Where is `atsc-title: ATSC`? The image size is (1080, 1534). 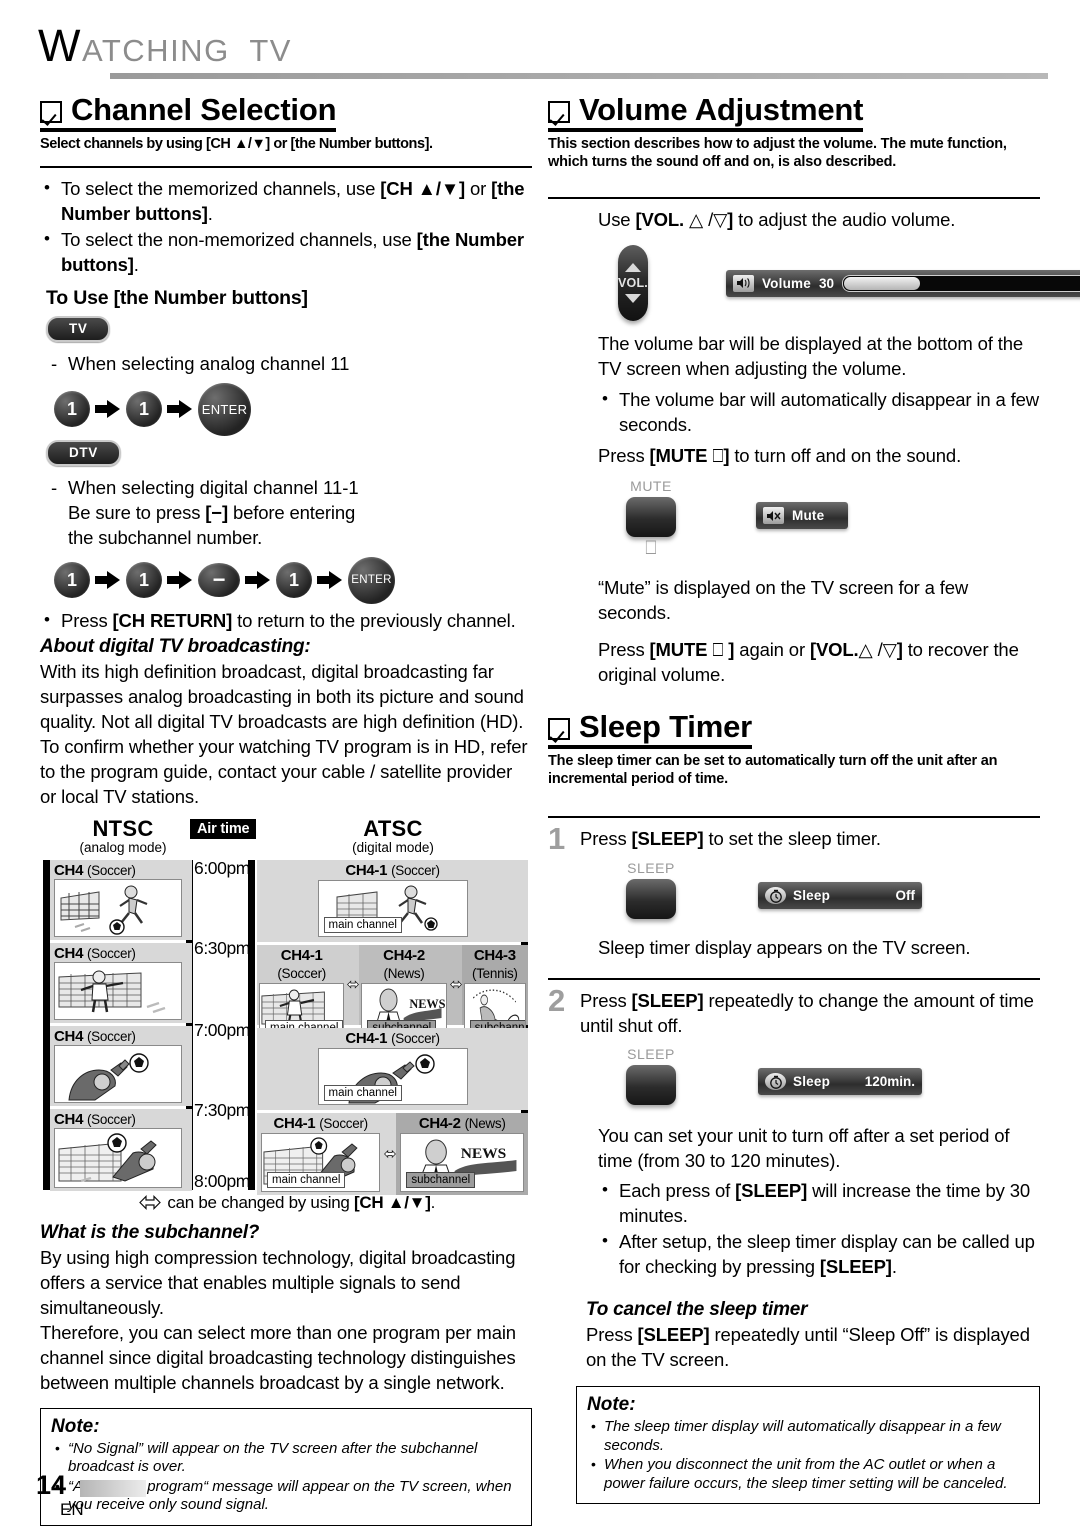
atsc-title: ATSC is located at coordinates (393, 828).